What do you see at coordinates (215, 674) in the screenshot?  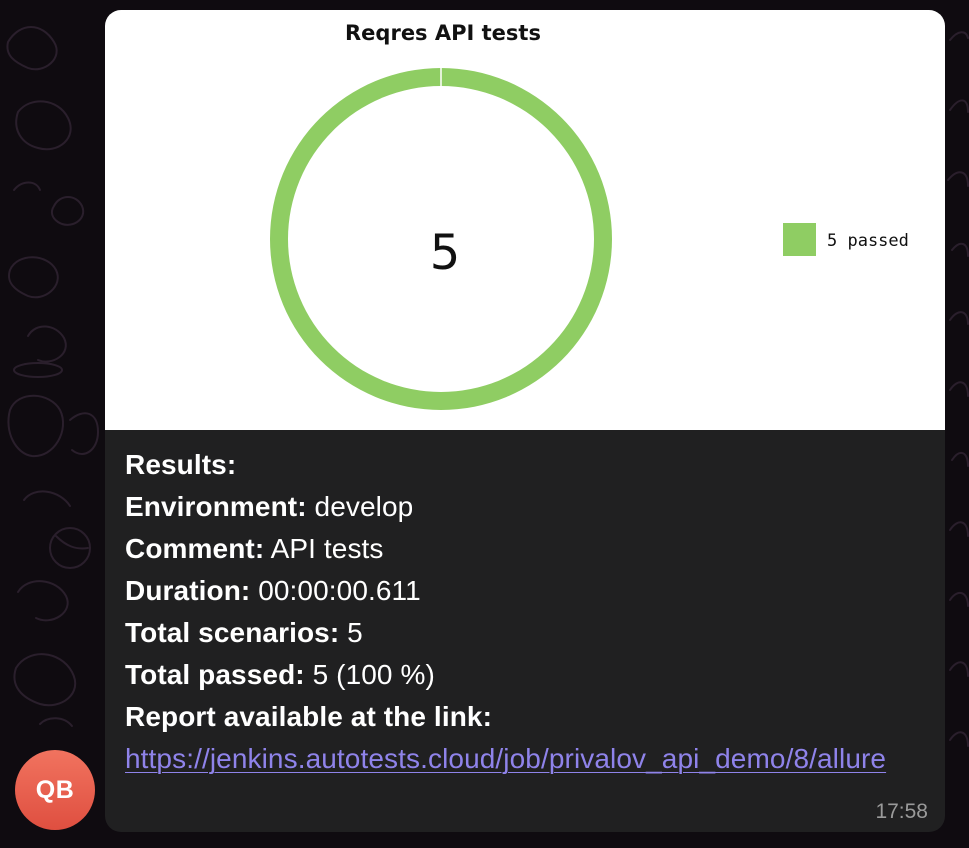 I see `total-passed-label: Total passed:` at bounding box center [215, 674].